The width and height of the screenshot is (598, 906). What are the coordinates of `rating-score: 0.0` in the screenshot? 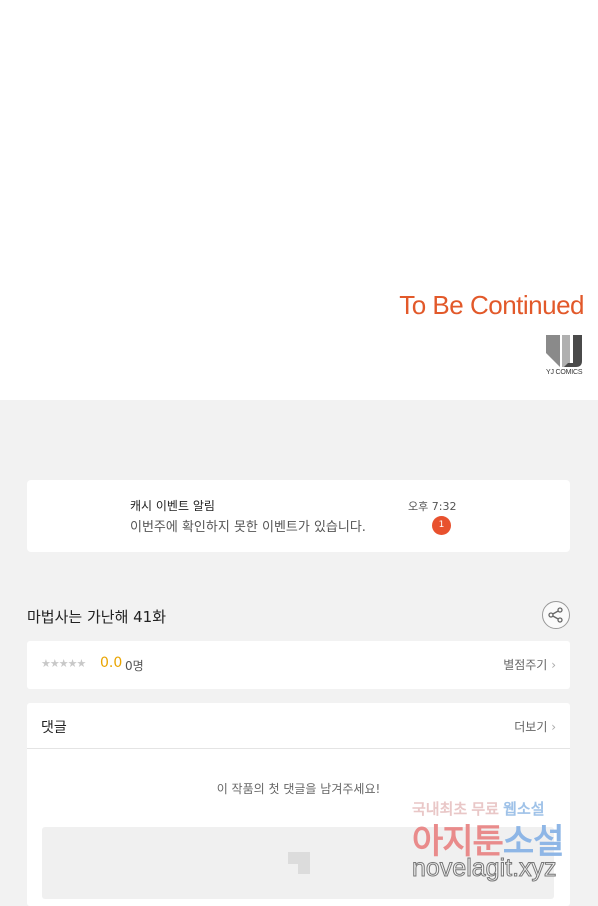 It's located at (111, 663).